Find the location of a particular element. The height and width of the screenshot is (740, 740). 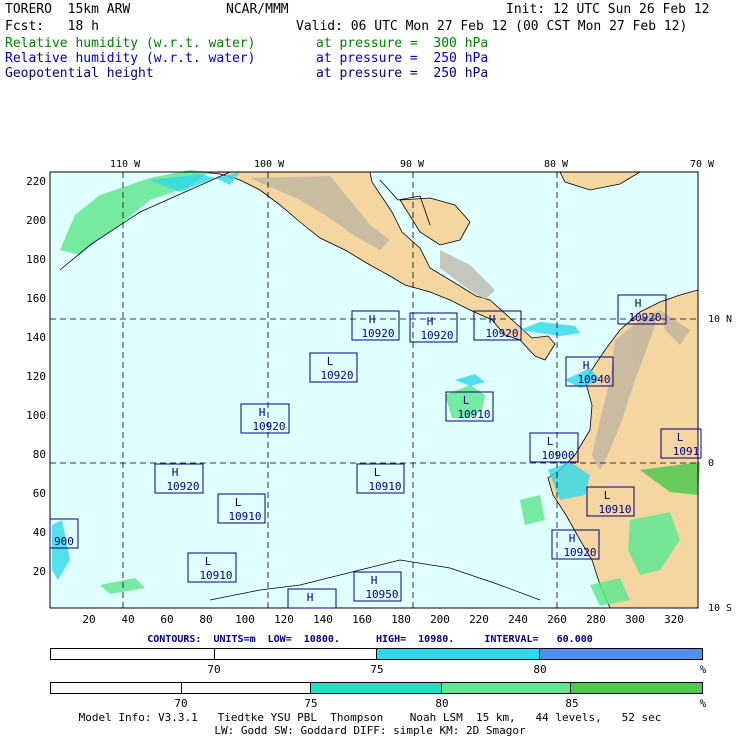

x-tick: 60 is located at coordinates (166, 619).